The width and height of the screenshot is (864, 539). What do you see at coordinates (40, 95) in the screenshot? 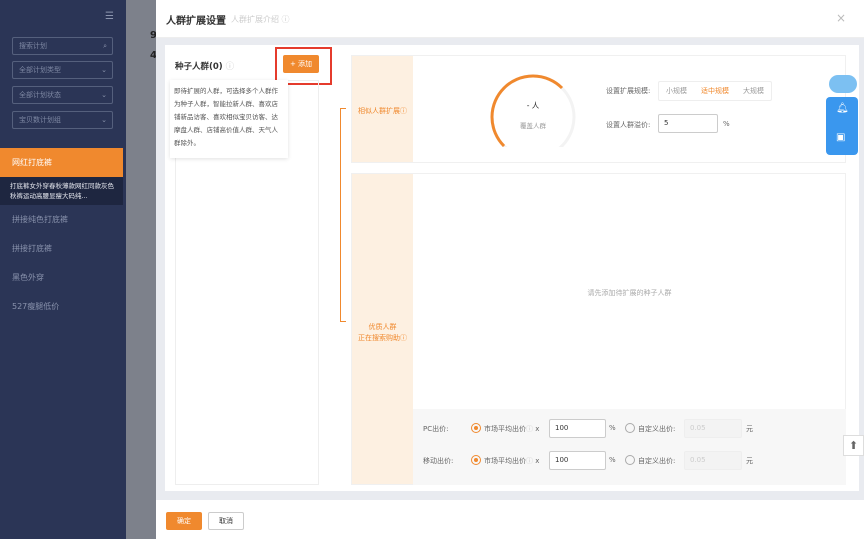
I see `select-value: 全部计划状态` at bounding box center [40, 95].